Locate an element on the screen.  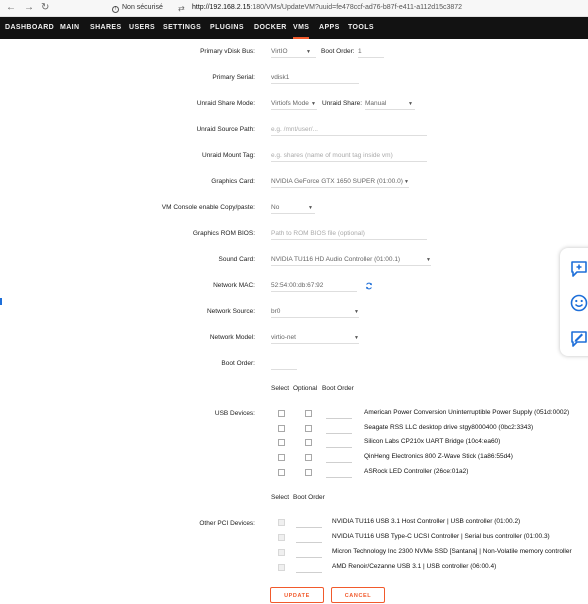
nav-plugins: PLUGINS is located at coordinates (227, 28).